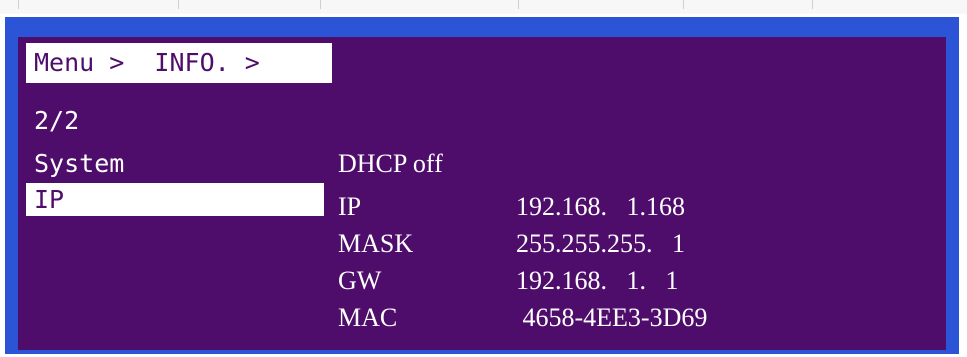  I want to click on dhcp-status-text: DHCP off, so click(390, 163).